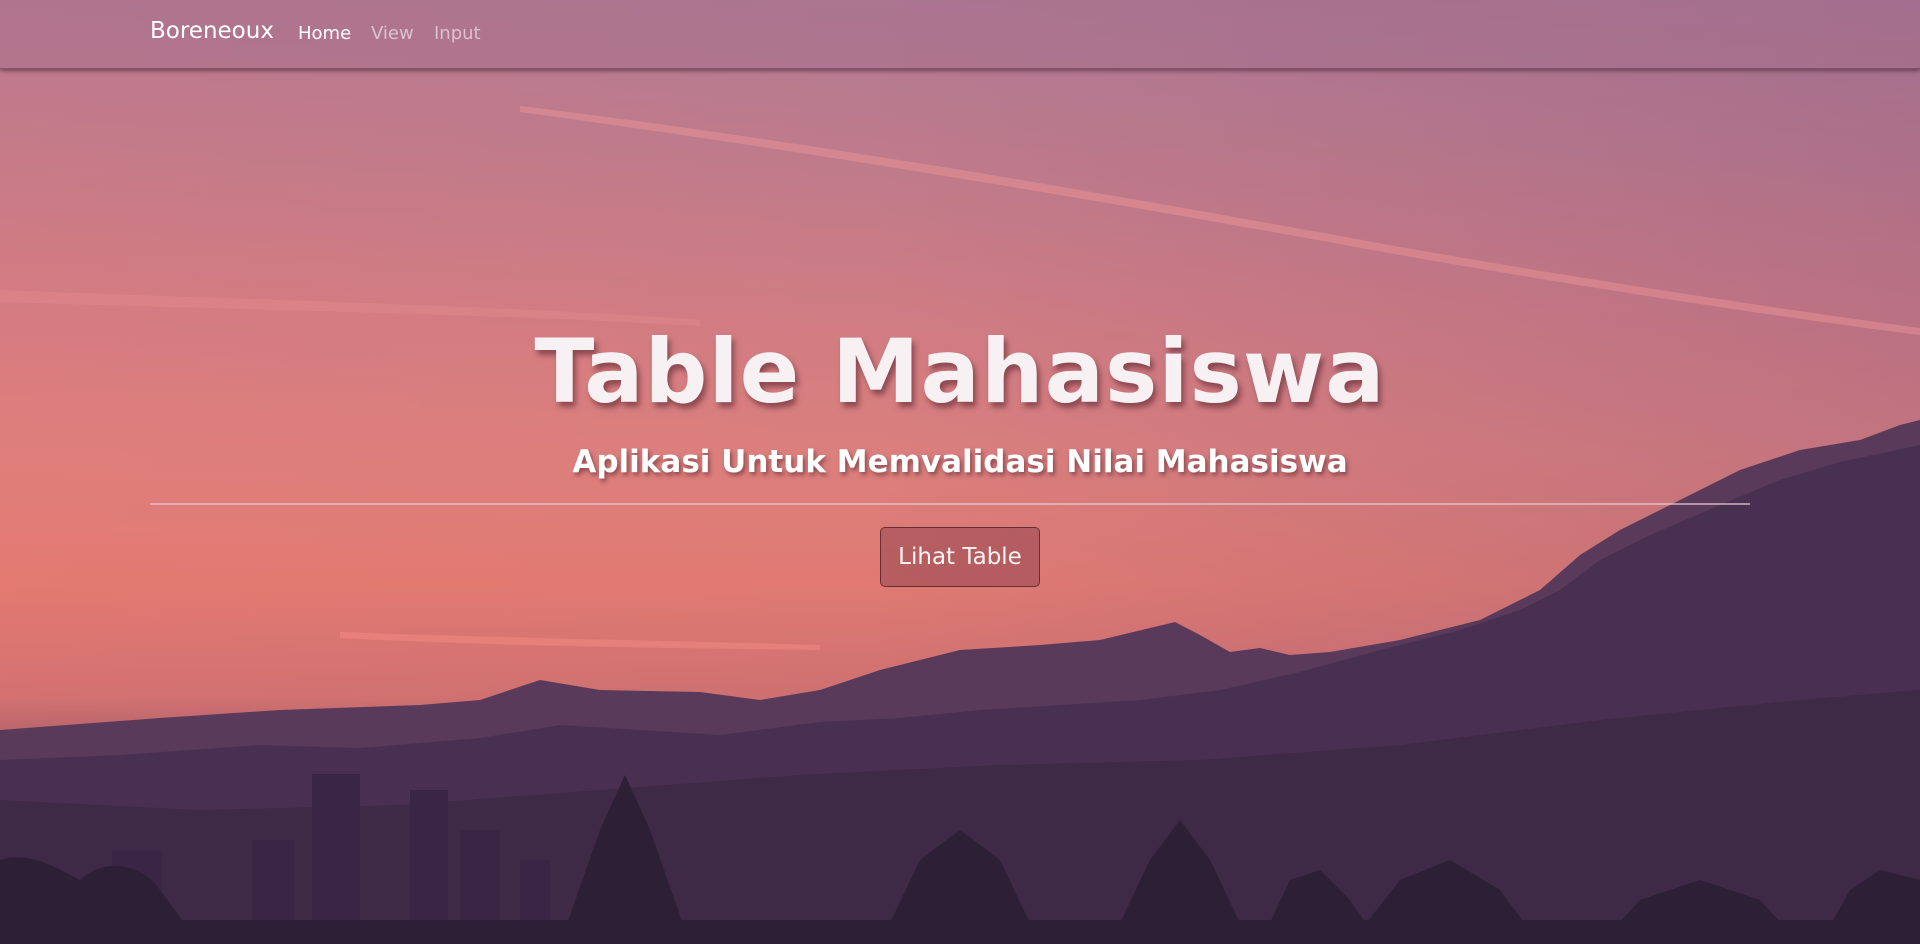  Describe the element at coordinates (580, 641) in the screenshot. I see `cloud-streak-low` at that location.